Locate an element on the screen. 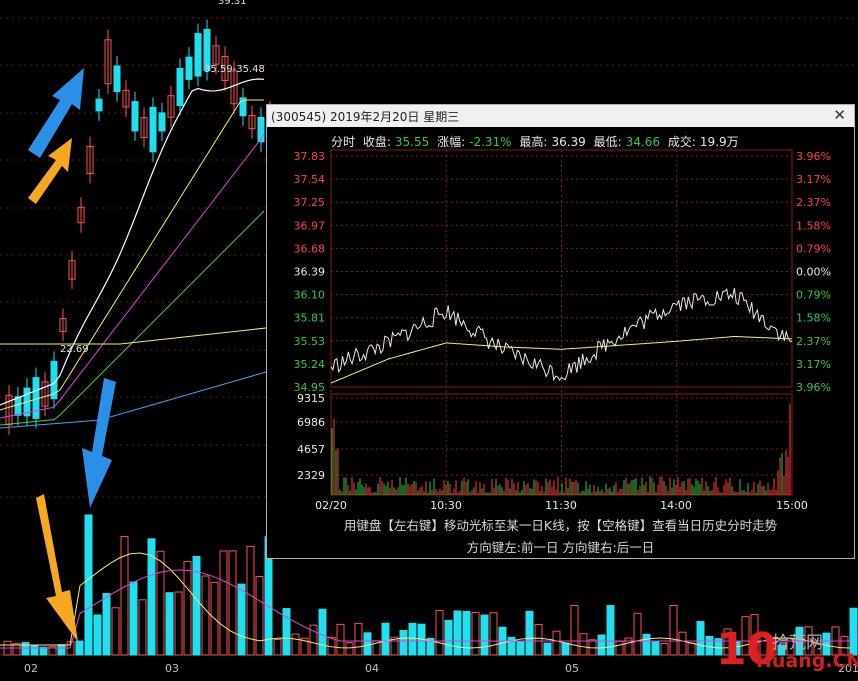 This screenshot has width=858, height=681. pct-tick: 2.37% is located at coordinates (813, 341).